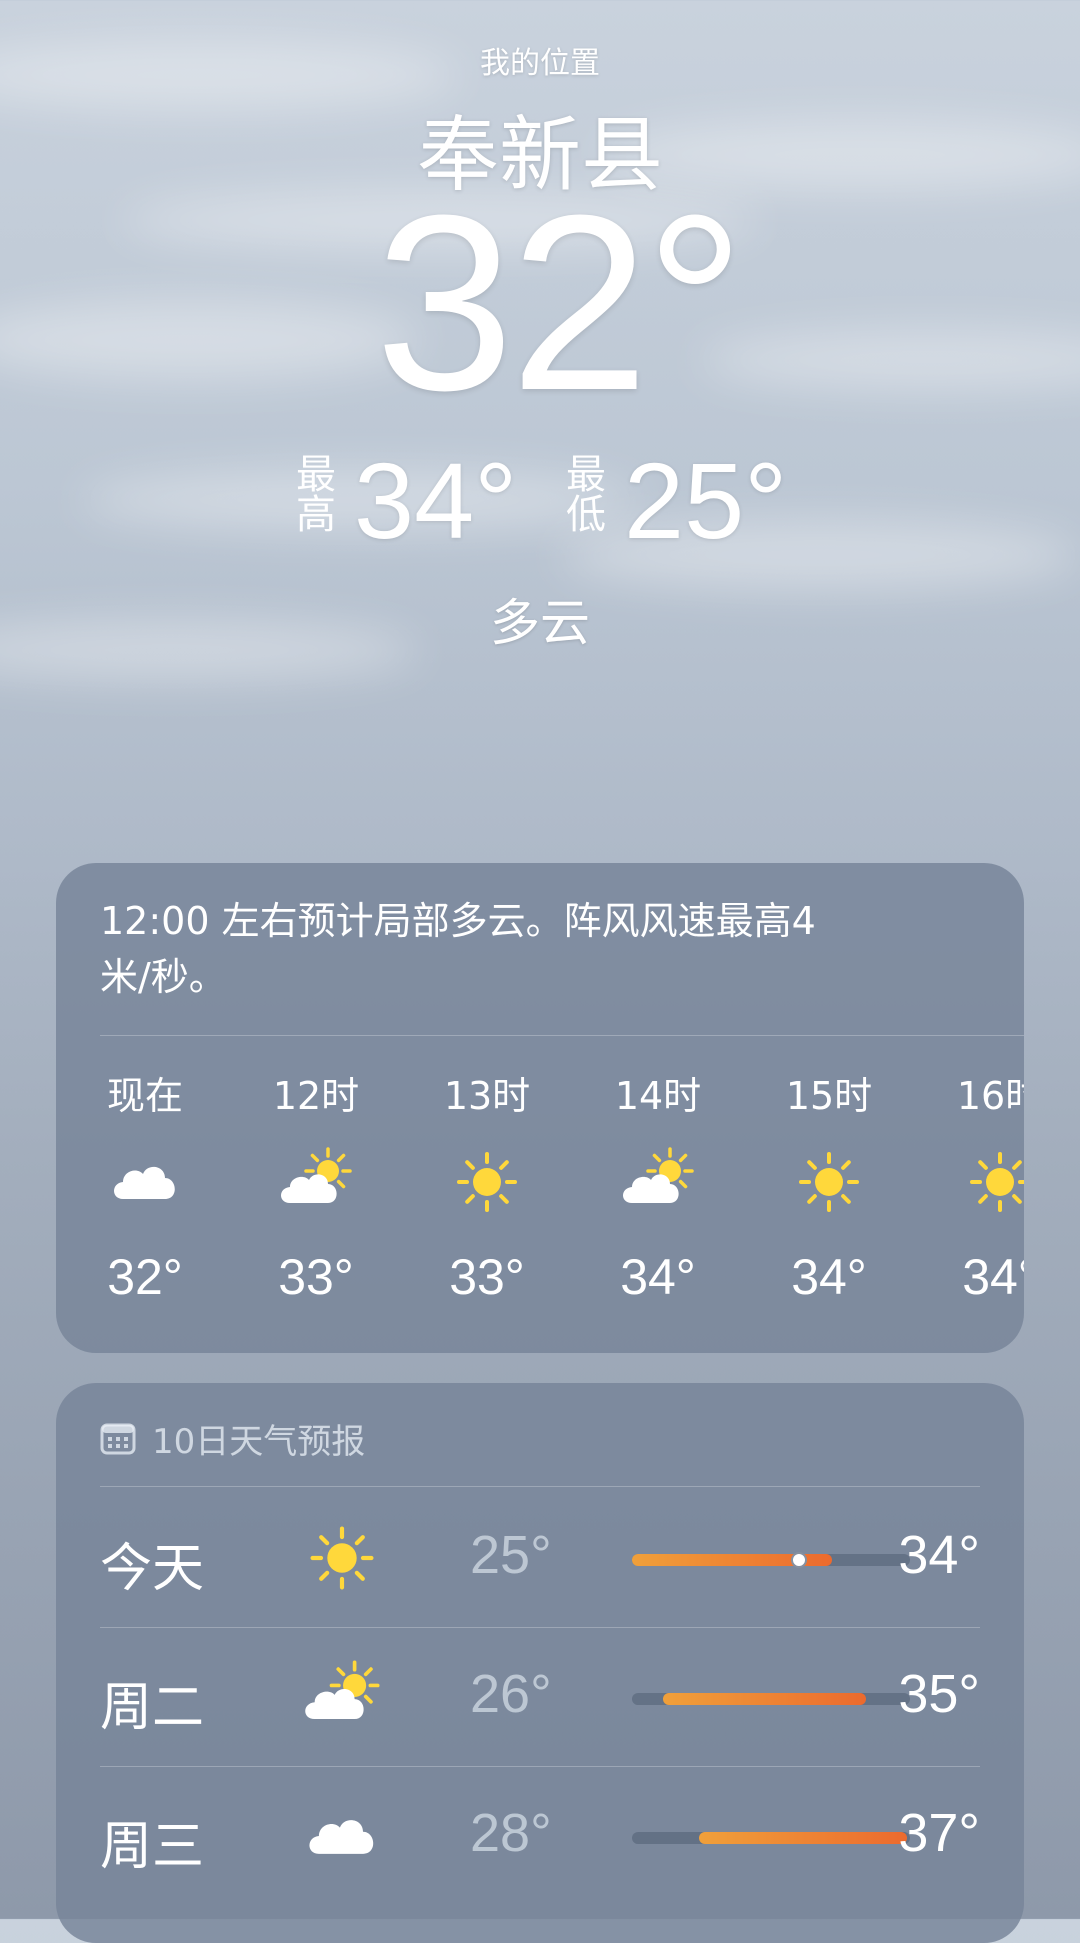 This screenshot has height=1943, width=1080. What do you see at coordinates (939, 1833) in the screenshot?
I see `day-high-temp: 37°` at bounding box center [939, 1833].